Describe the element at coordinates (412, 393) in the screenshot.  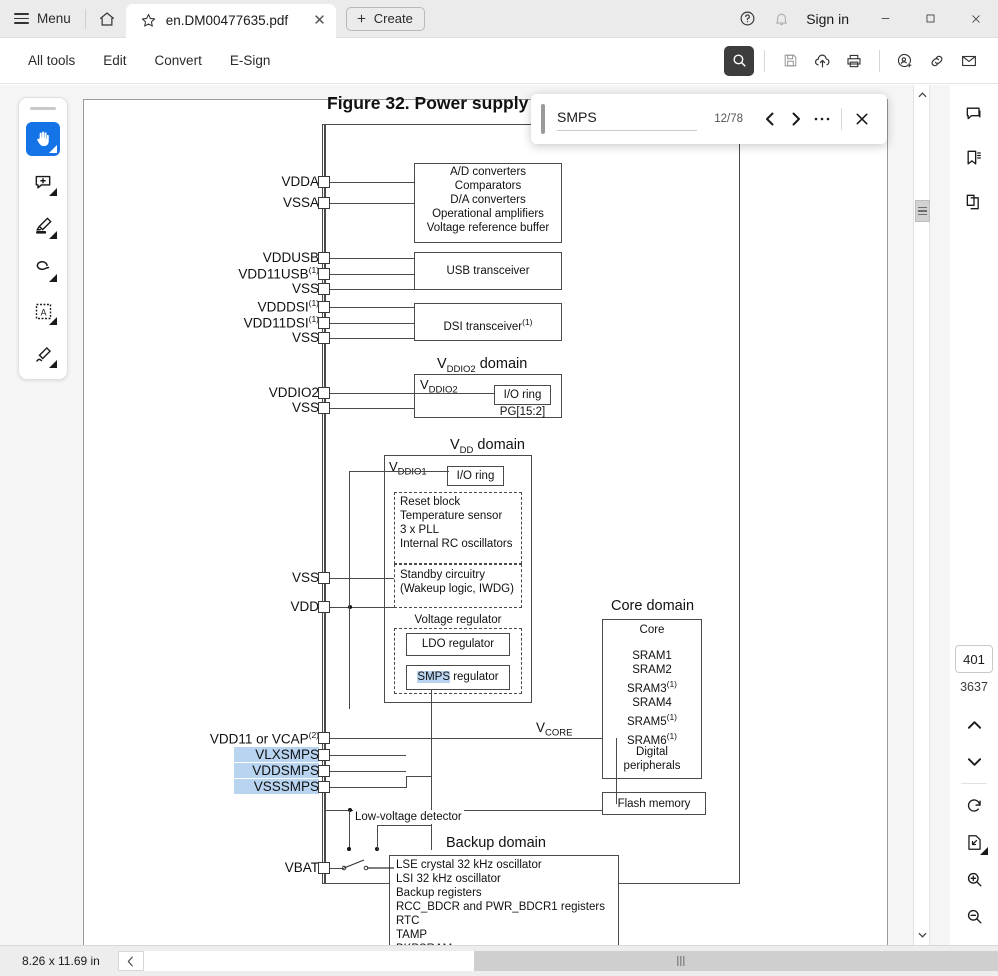
I see `wire-vddio2` at that location.